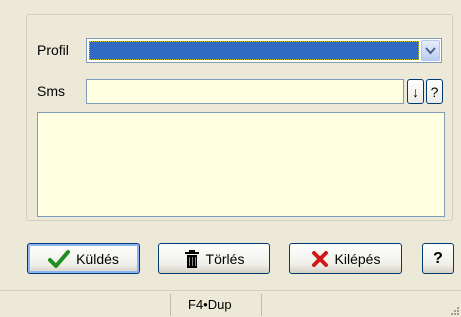 This screenshot has height=317, width=461. What do you see at coordinates (51, 91) in the screenshot?
I see `sms-label: Sms` at bounding box center [51, 91].